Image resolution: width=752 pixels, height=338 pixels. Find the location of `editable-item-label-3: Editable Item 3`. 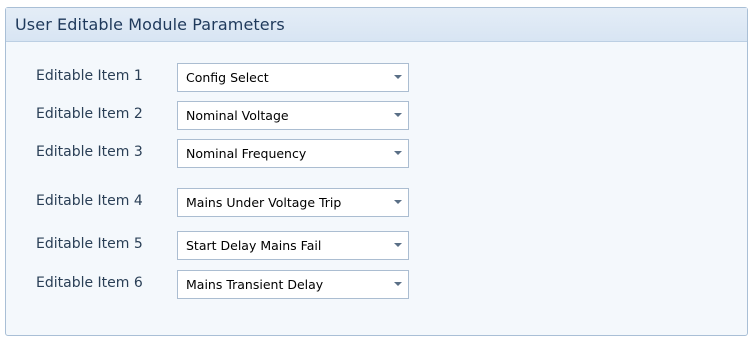

editable-item-label-3: Editable Item 3 is located at coordinates (89, 152).